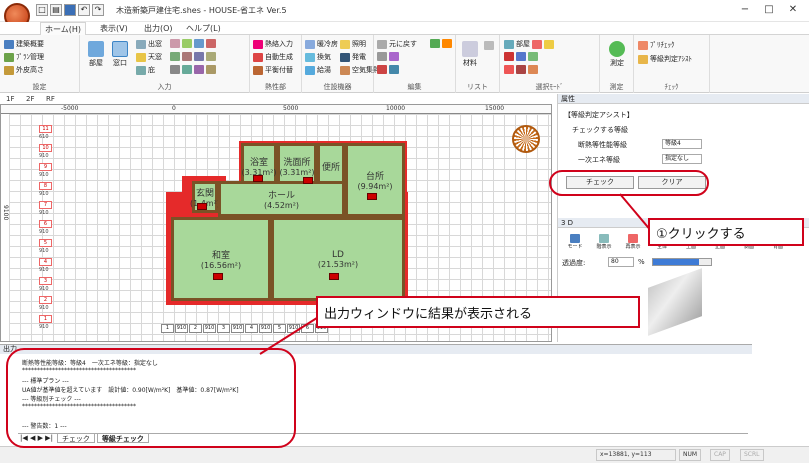  I want to click on tab-view: 表示(V), so click(114, 28).